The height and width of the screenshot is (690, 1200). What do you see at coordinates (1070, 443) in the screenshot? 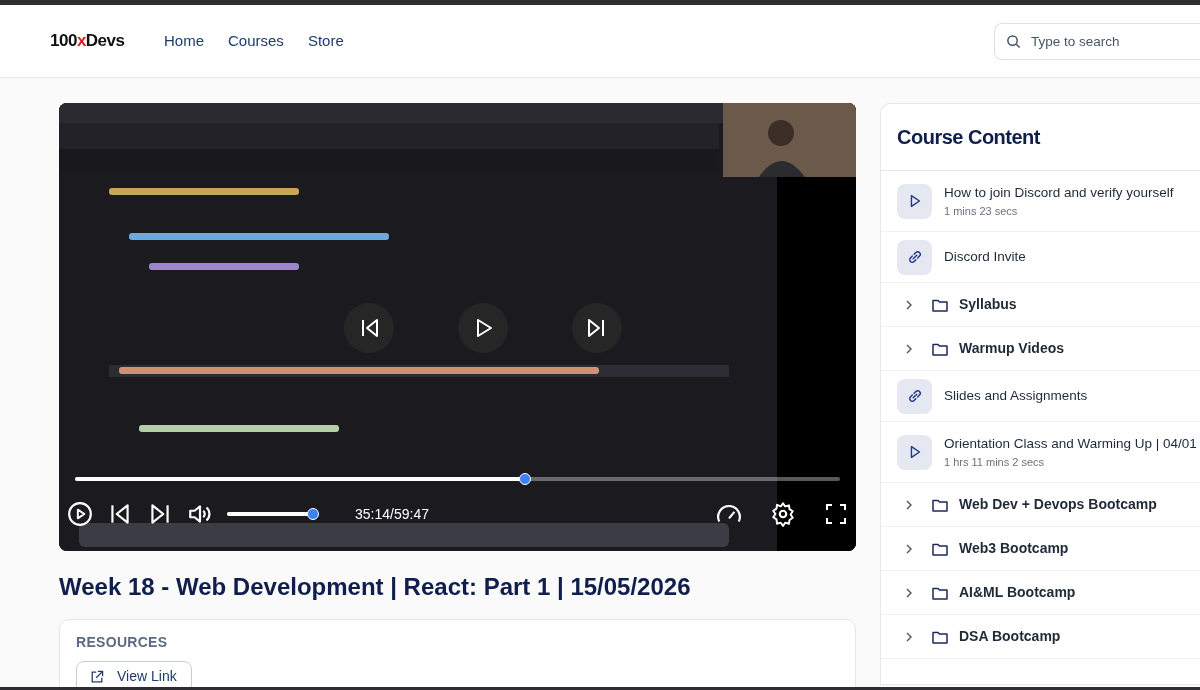
I see `item-title: Orientation Class and Warming Up | 04/01` at bounding box center [1070, 443].